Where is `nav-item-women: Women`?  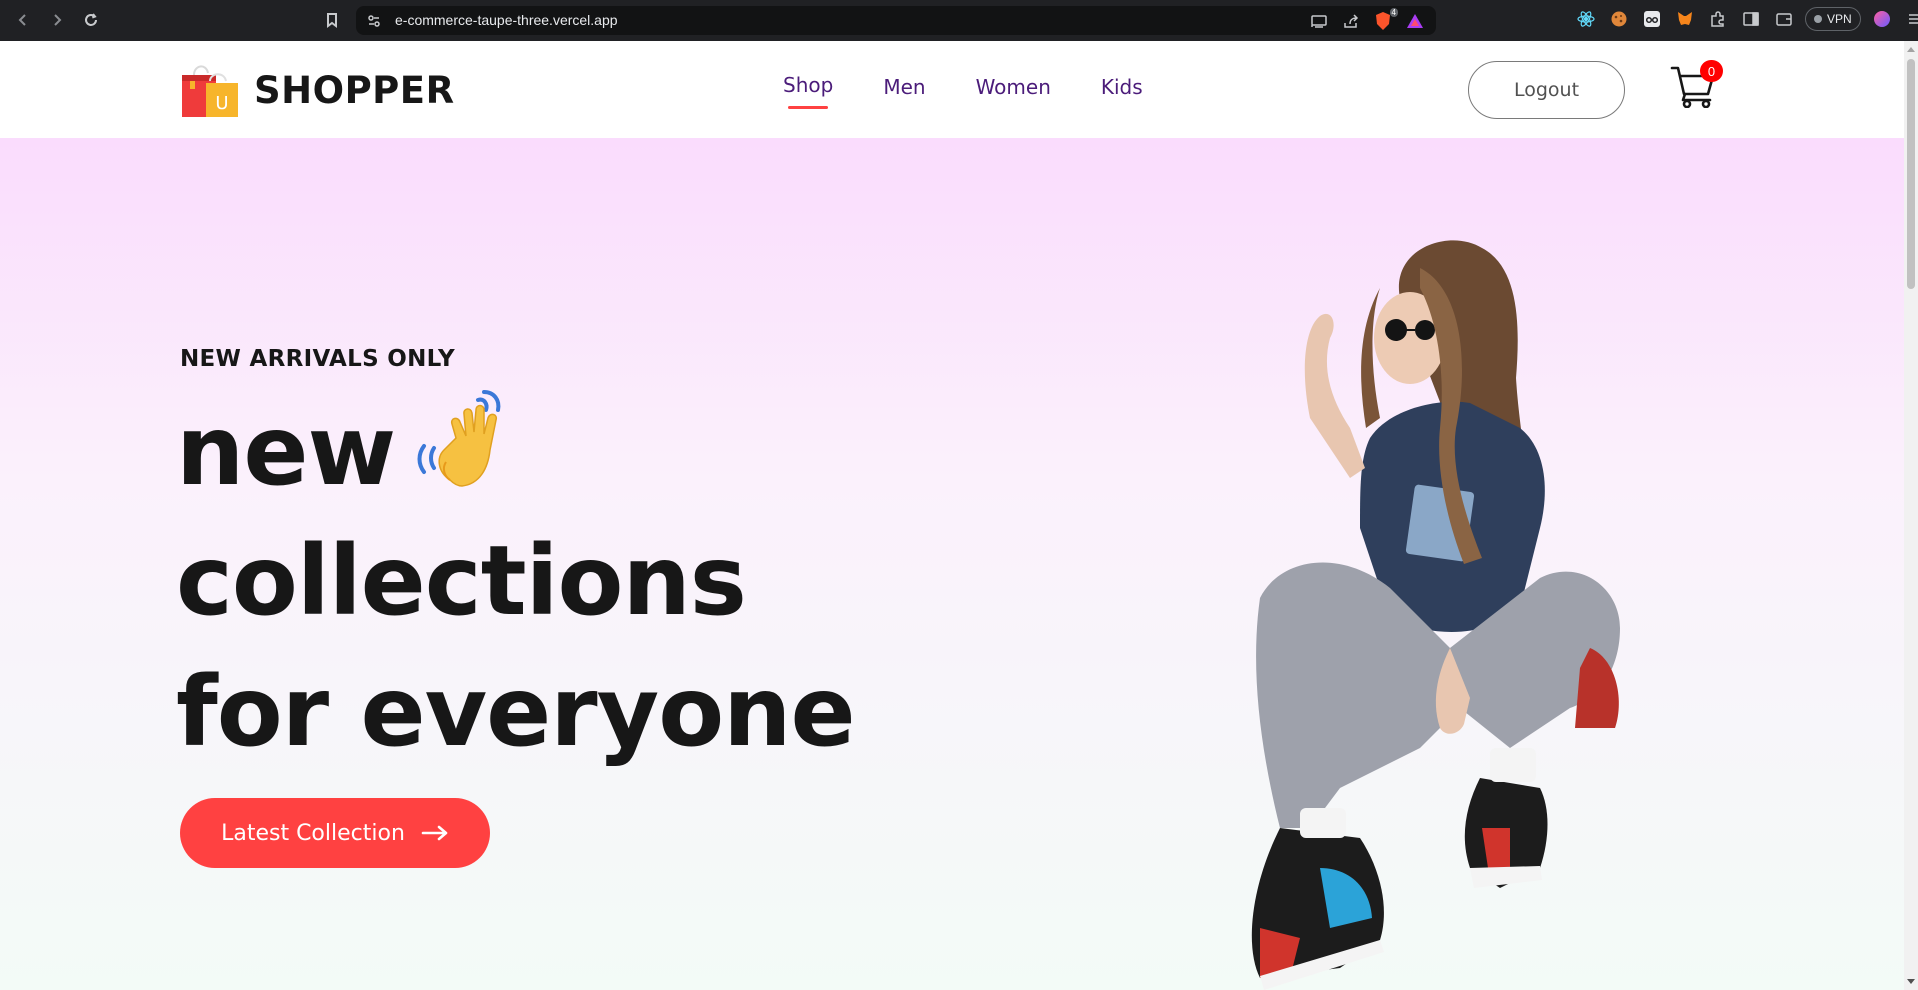 nav-item-women: Women is located at coordinates (1013, 87).